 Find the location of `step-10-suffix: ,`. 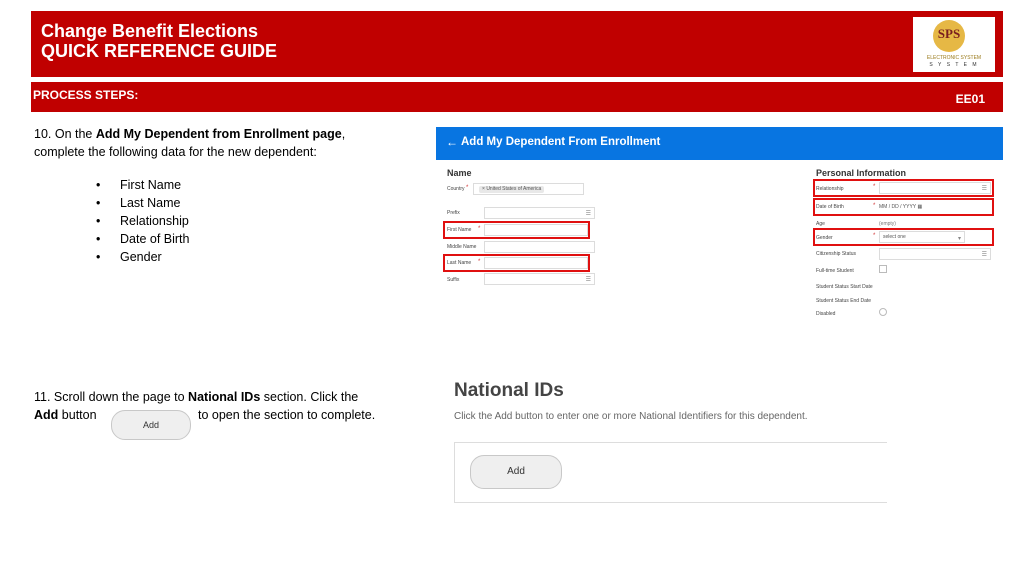

step-10-suffix: , is located at coordinates (343, 134).